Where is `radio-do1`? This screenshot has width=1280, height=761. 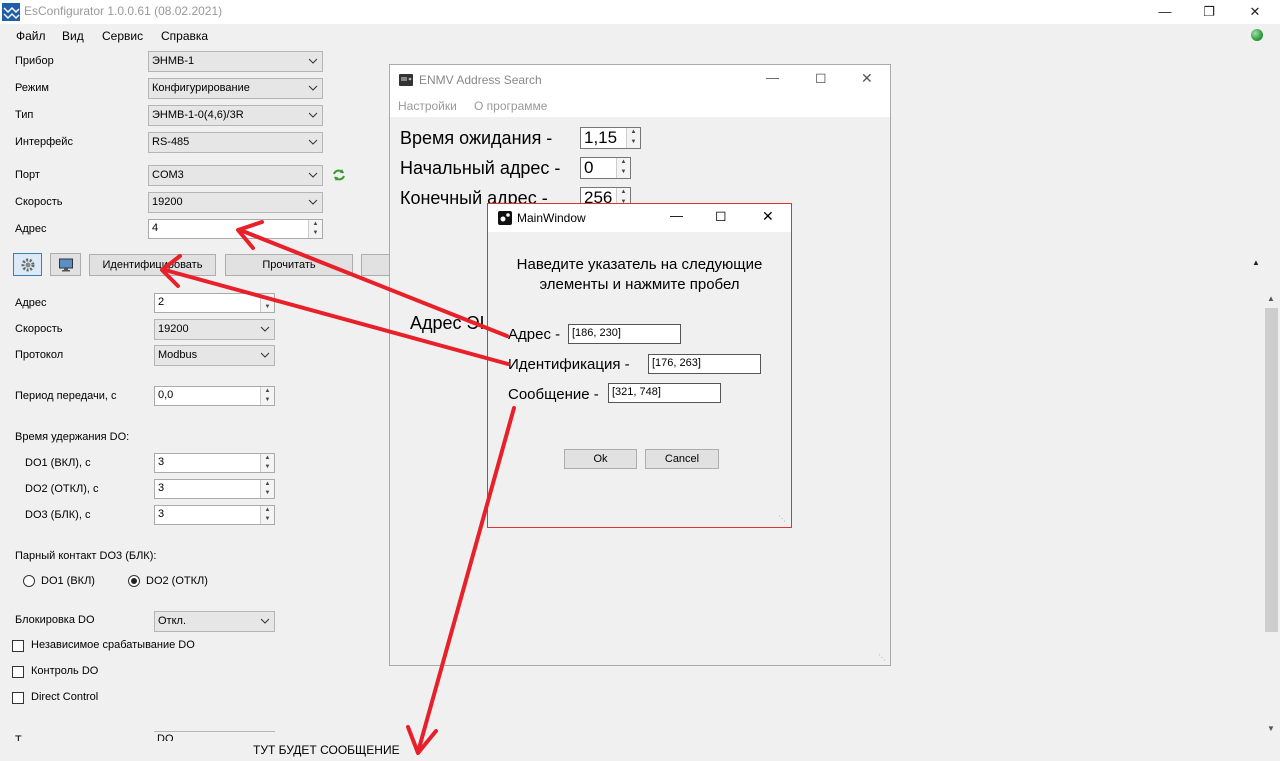 radio-do1 is located at coordinates (29, 581).